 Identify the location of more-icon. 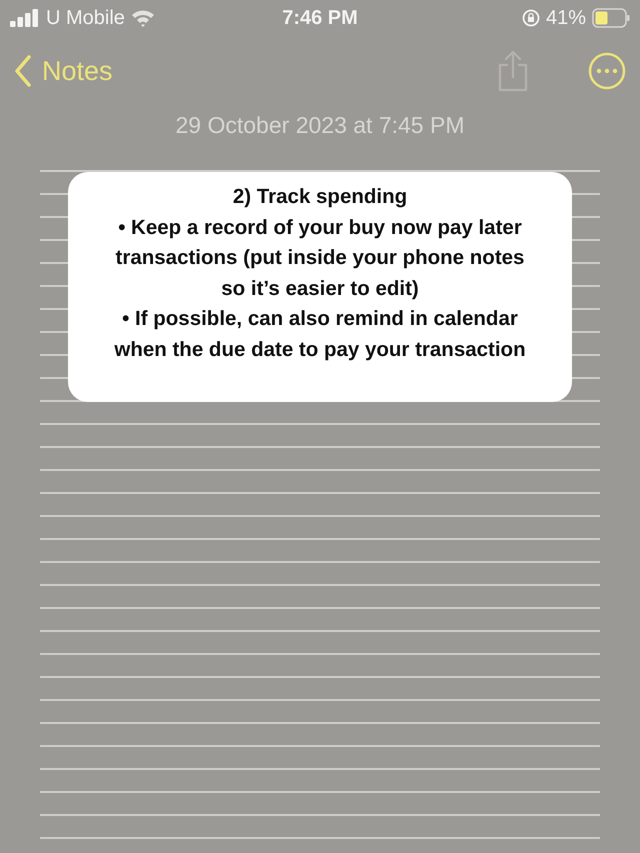
(607, 71).